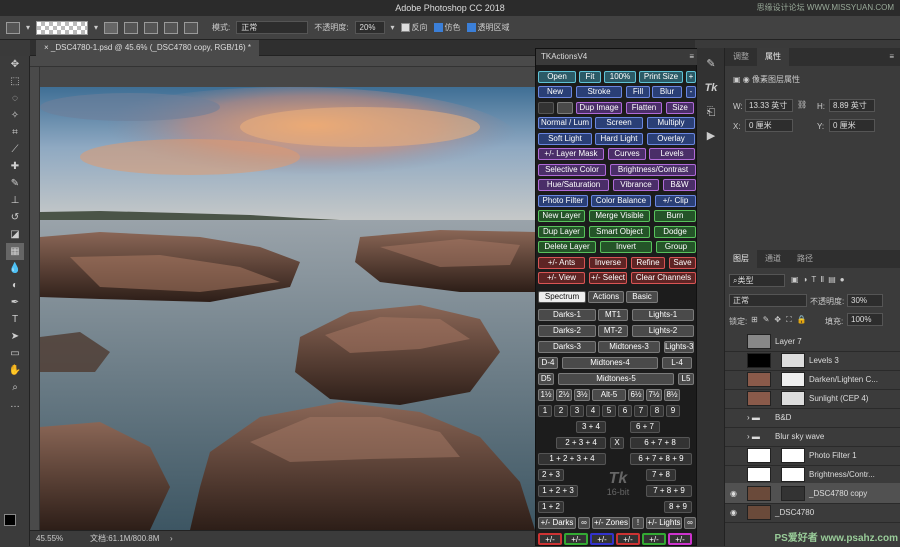  I want to click on tk-button: Inverse, so click(608, 263).